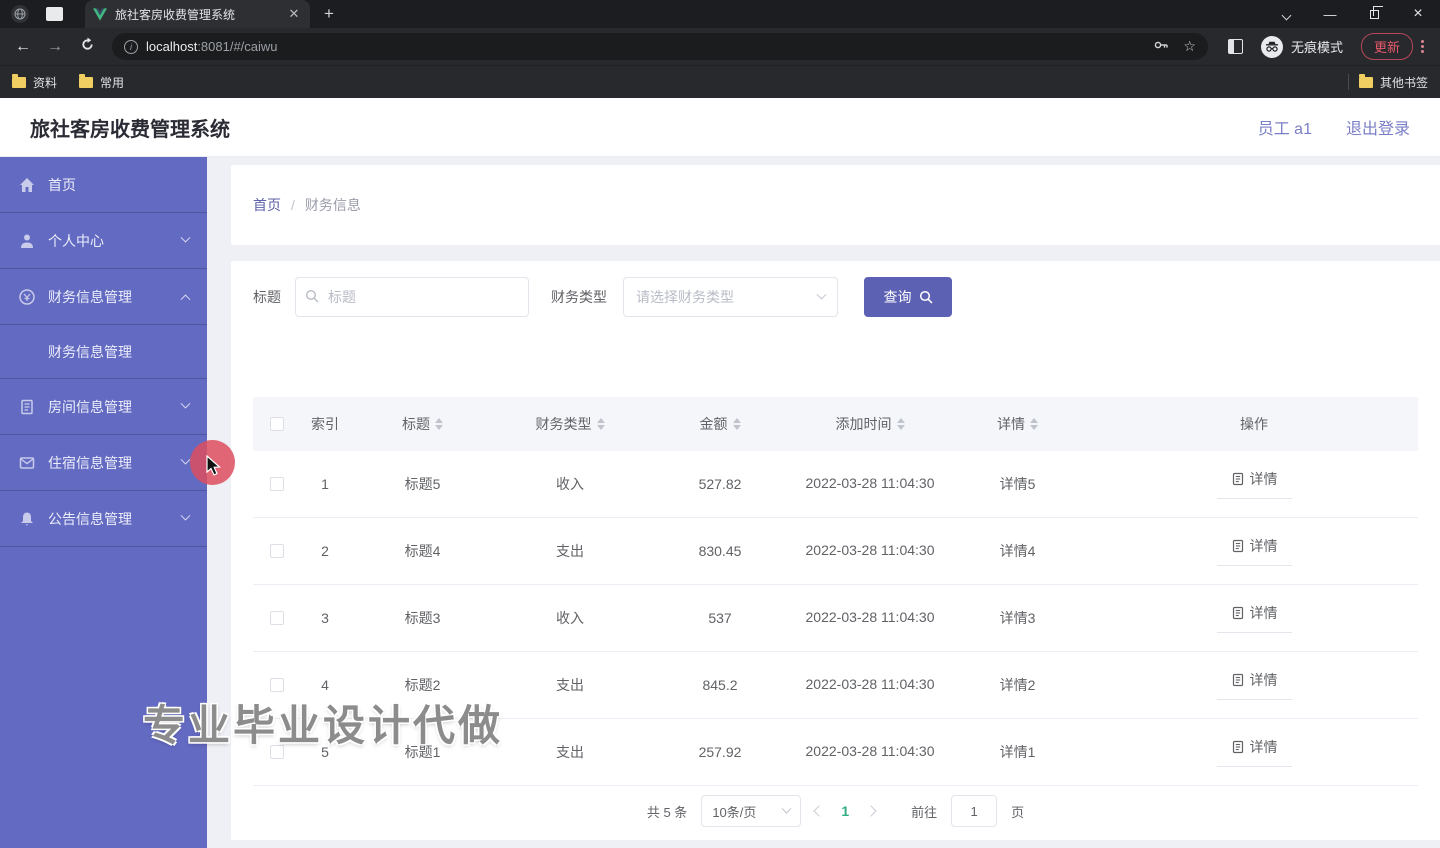  What do you see at coordinates (819, 811) in the screenshot?
I see `prev-page-button` at bounding box center [819, 811].